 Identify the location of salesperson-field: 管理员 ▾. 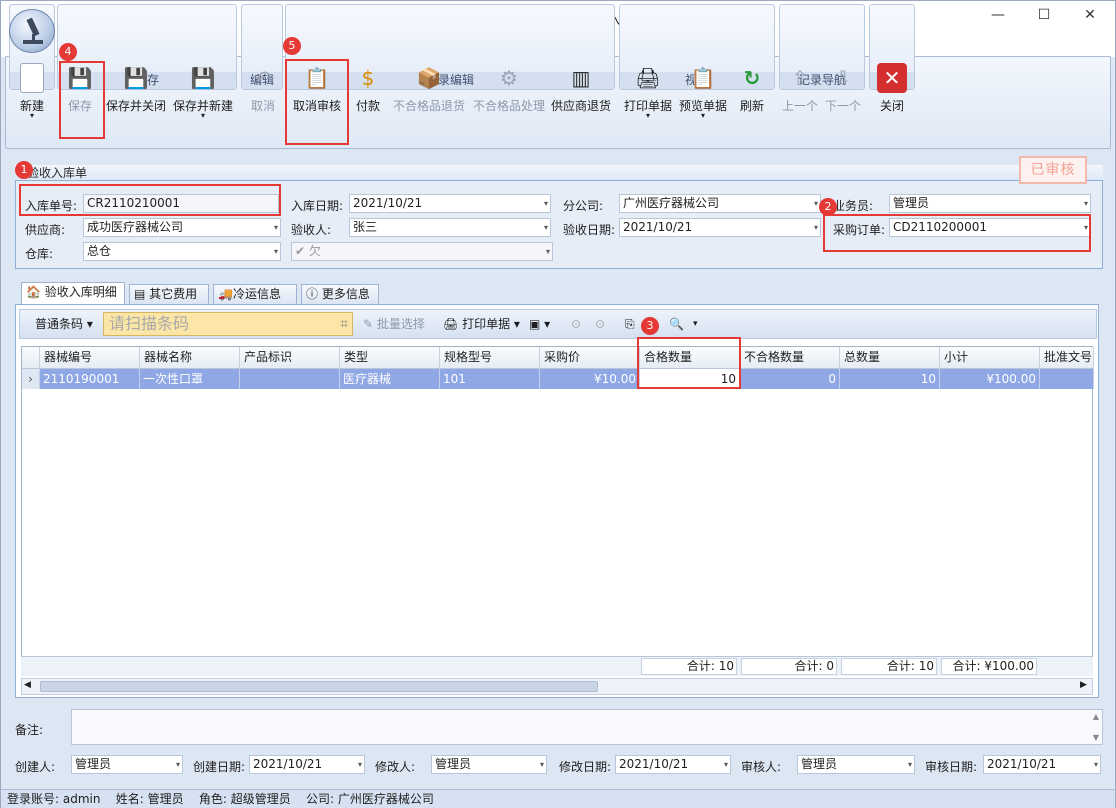
(990, 203).